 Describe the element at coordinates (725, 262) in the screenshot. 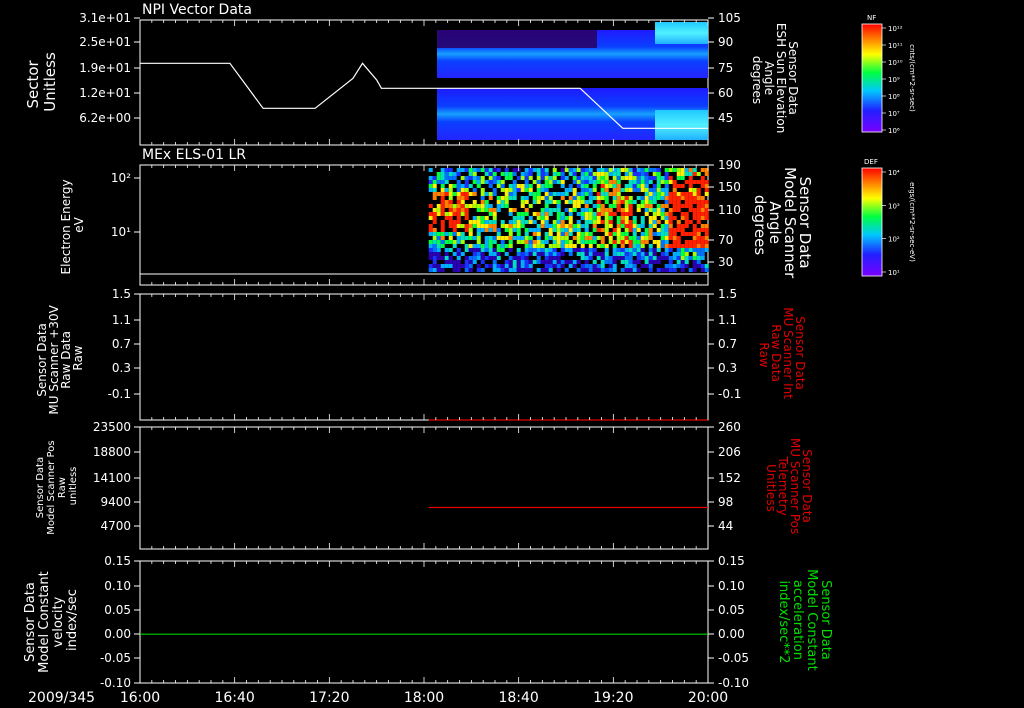

I see `right-tick-label: 30` at that location.